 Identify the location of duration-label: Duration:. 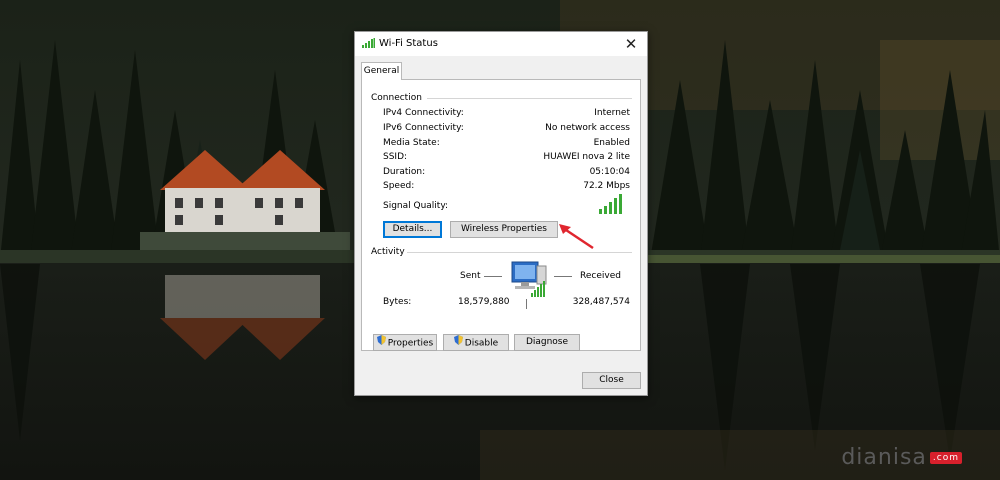
(404, 172).